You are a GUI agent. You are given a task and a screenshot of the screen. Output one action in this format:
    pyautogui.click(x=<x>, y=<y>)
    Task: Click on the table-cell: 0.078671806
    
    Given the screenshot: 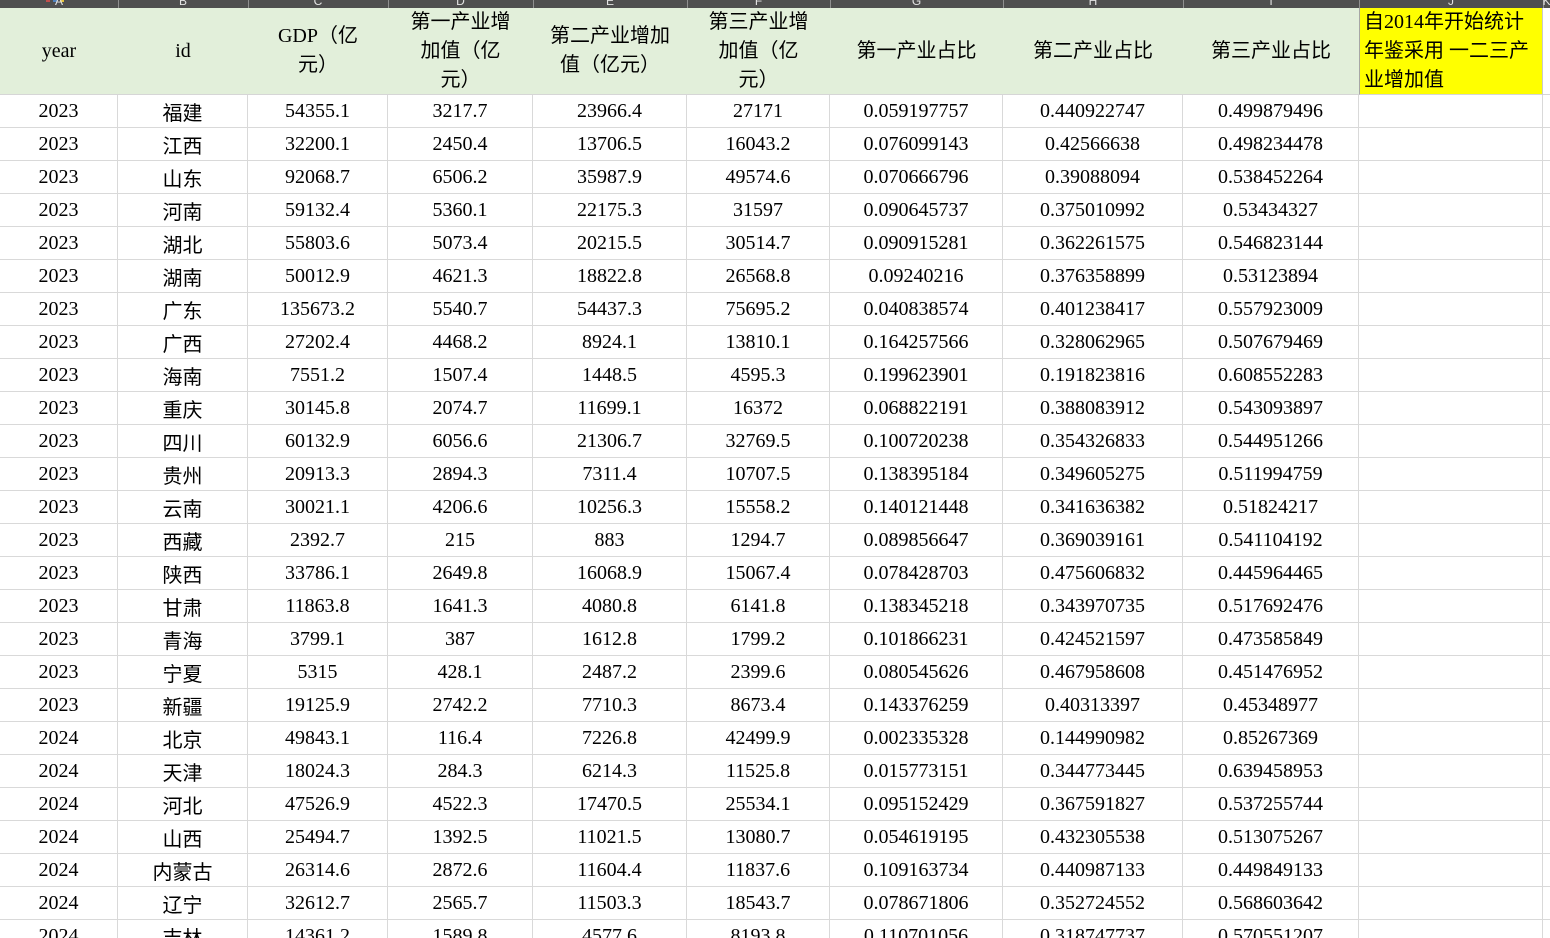 What is the action you would take?
    pyautogui.click(x=916, y=903)
    